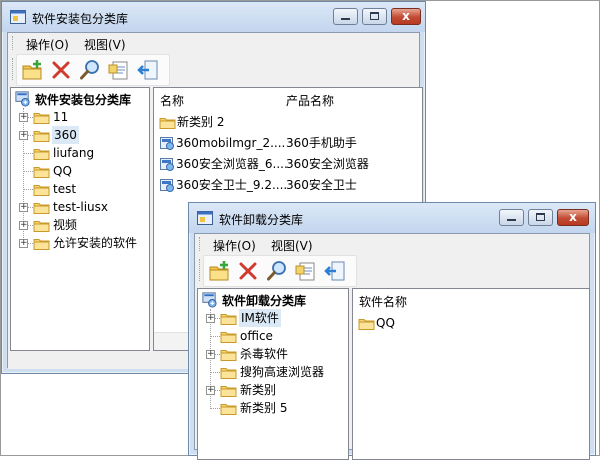 This screenshot has height=460, width=600. I want to click on list-row: 360安全浏览器_6.... 360安全浏览器, so click(288, 164).